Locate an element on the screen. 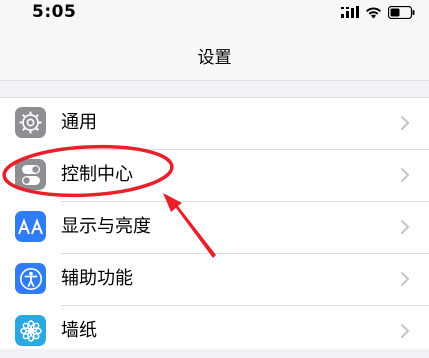 This screenshot has width=429, height=358. section-gap is located at coordinates (214, 89).